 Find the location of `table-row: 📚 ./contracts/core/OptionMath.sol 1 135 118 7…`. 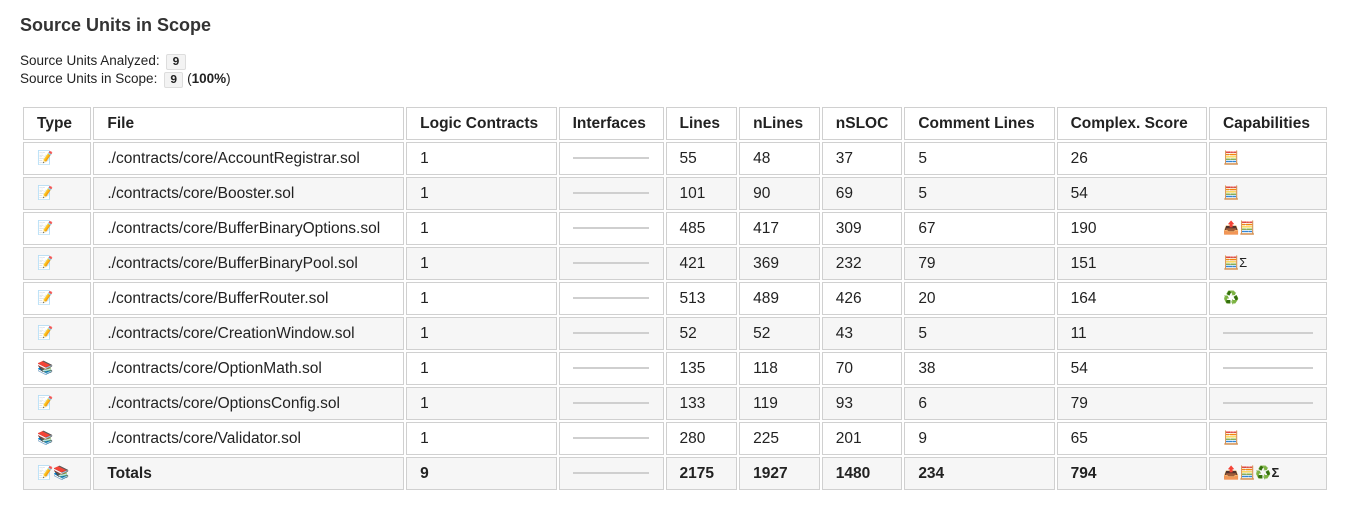

table-row: 📚 ./contracts/core/OptionMath.sol 1 135 118 7… is located at coordinates (675, 368).